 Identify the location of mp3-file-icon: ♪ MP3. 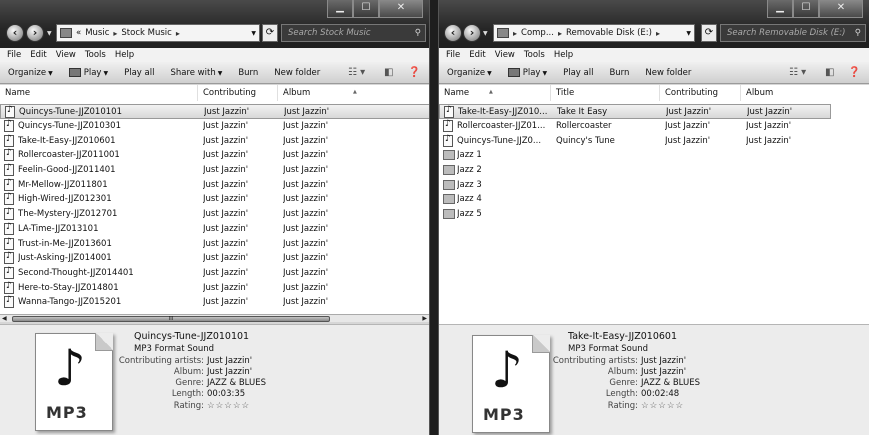
(74, 382).